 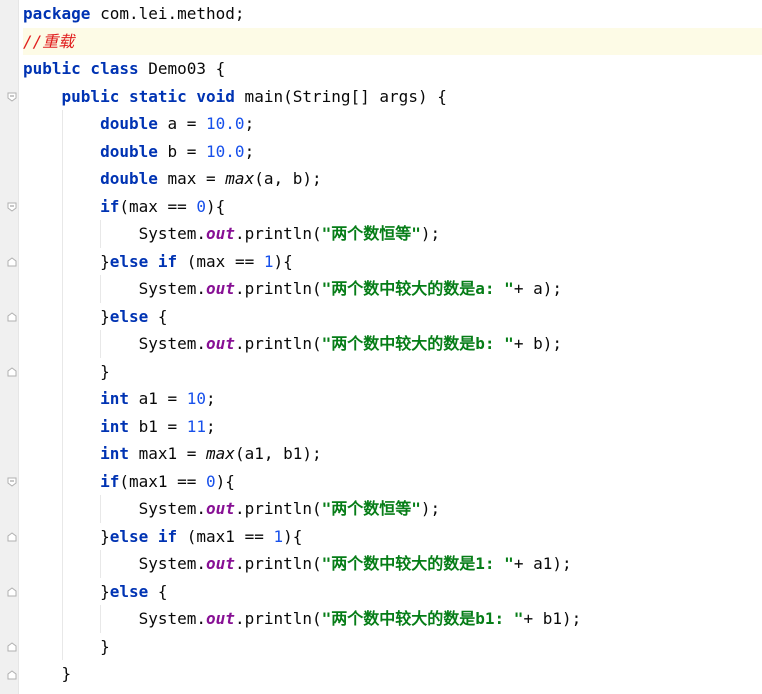 What do you see at coordinates (537, 288) in the screenshot?
I see `code-token-plain: + a);` at bounding box center [537, 288].